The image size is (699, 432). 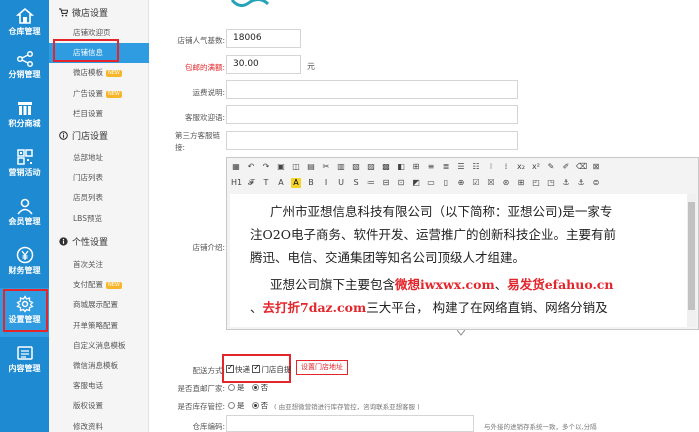 I want to click on toolbar-button-icon: ⊛, so click(x=506, y=183).